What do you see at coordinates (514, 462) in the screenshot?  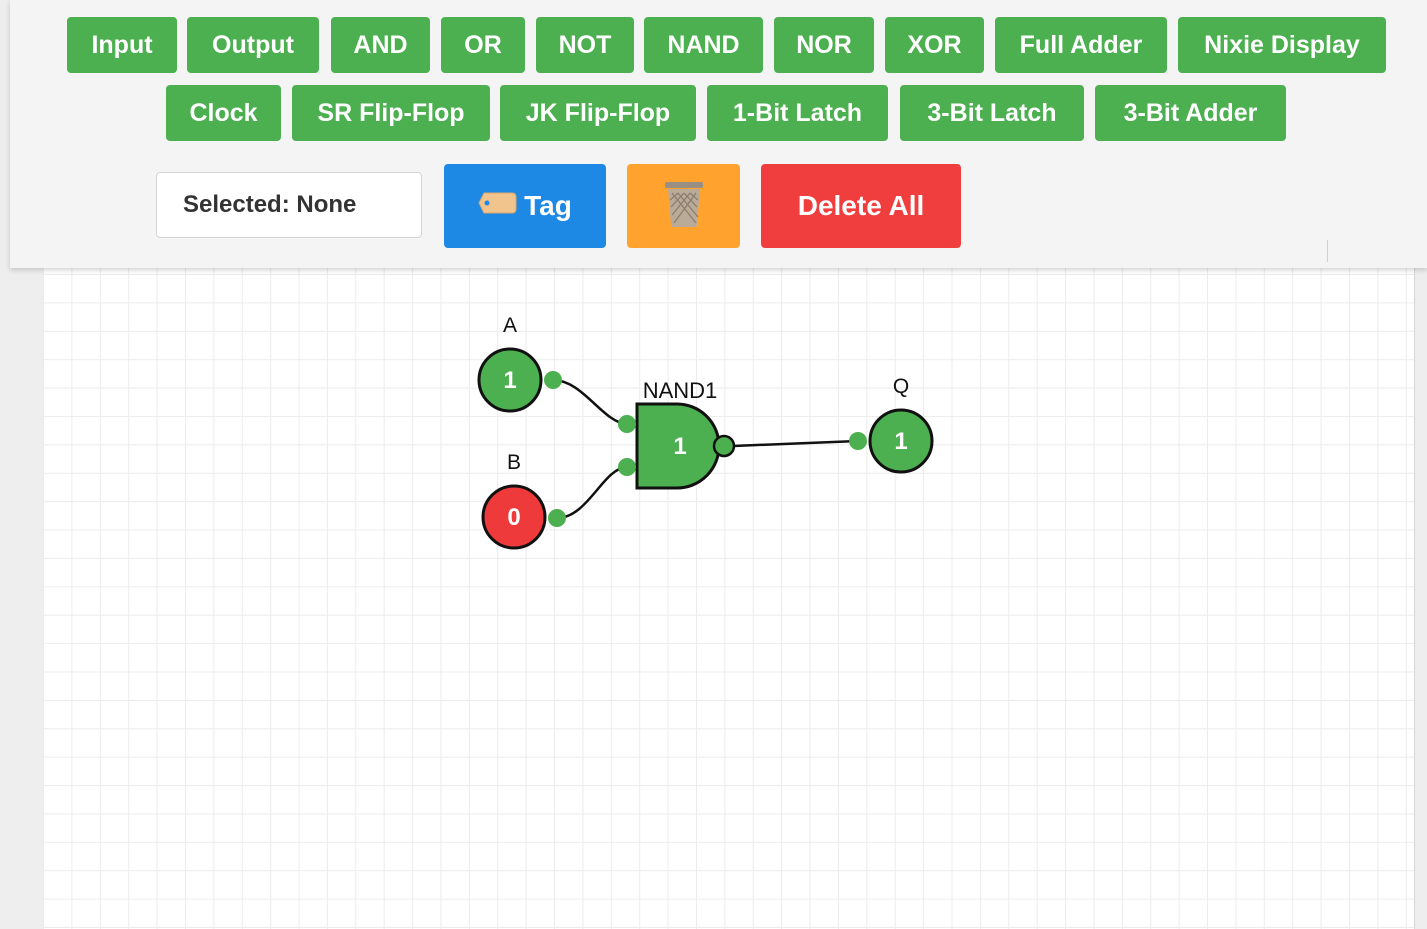 I see `input-b-label: B` at bounding box center [514, 462].